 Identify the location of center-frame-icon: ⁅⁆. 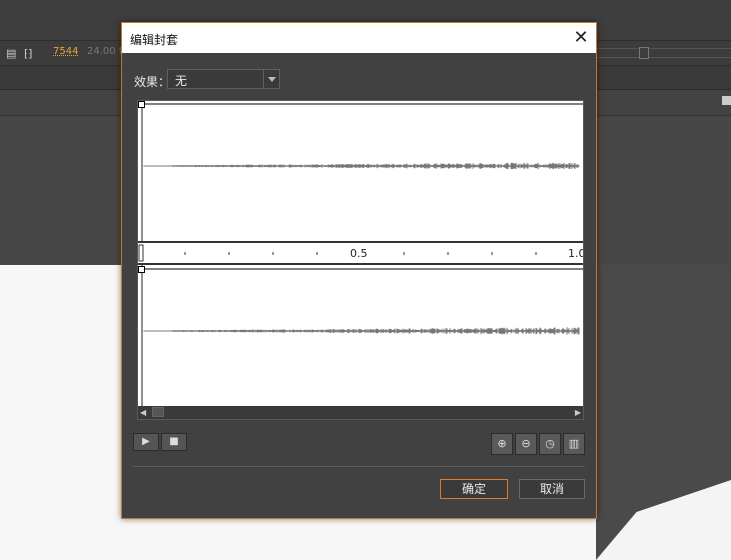
(28, 53).